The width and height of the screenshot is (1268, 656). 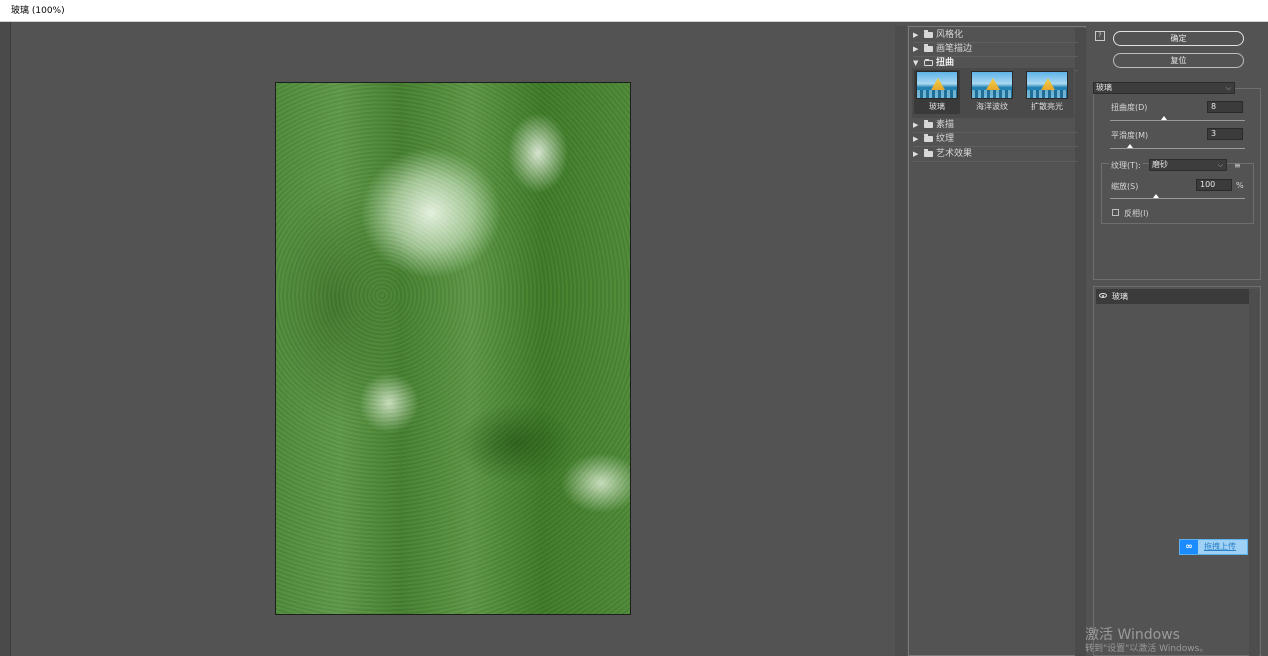 What do you see at coordinates (1177, 148) in the screenshot?
I see `smoothness-slider-track` at bounding box center [1177, 148].